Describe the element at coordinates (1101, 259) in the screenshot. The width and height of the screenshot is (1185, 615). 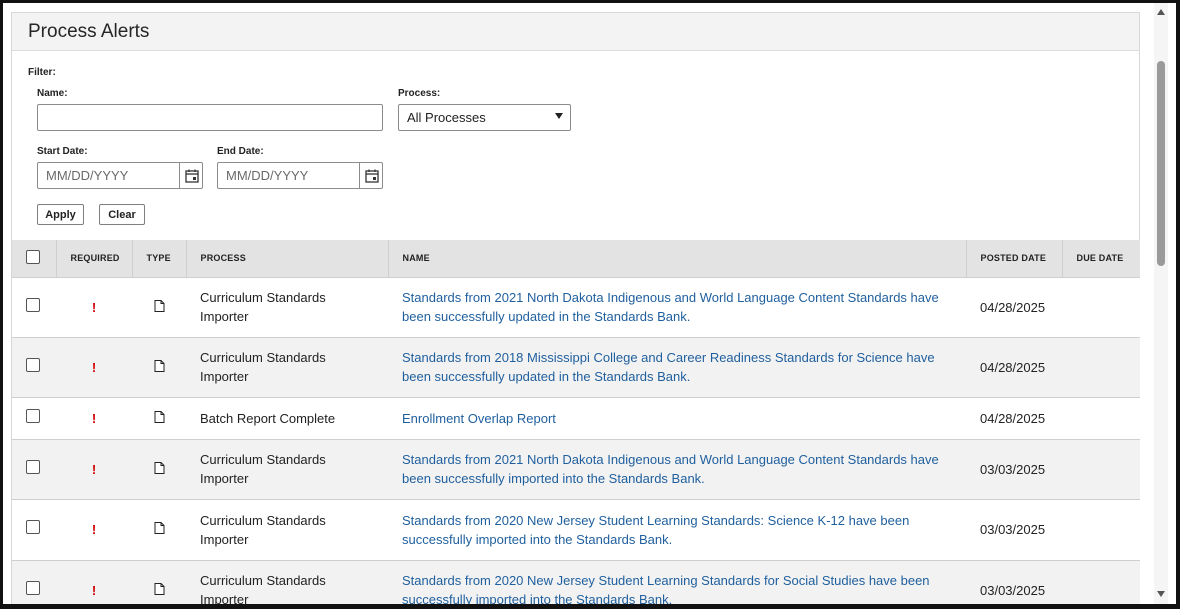
I see `header-due-date: DUE DATE` at that location.